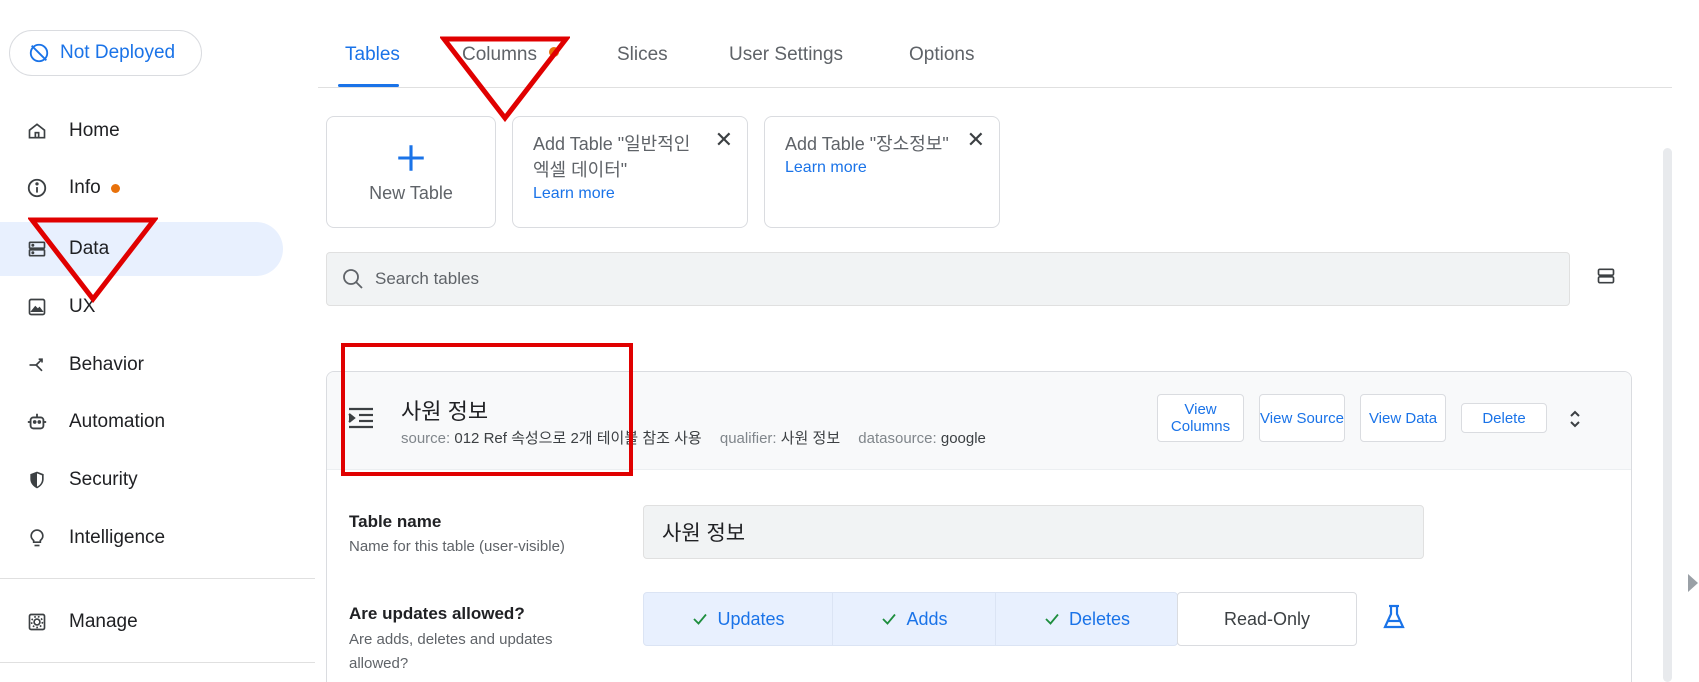 This screenshot has width=1699, height=682. I want to click on flask-icon, so click(1394, 619).